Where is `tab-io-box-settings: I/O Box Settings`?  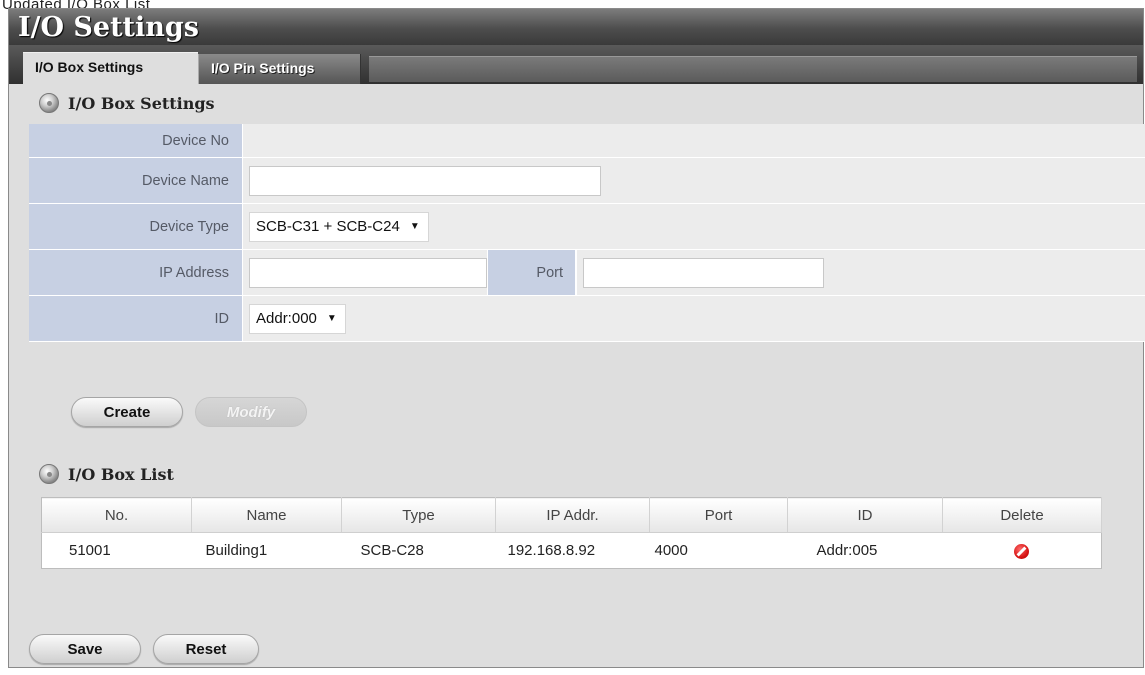 tab-io-box-settings: I/O Box Settings is located at coordinates (110, 68).